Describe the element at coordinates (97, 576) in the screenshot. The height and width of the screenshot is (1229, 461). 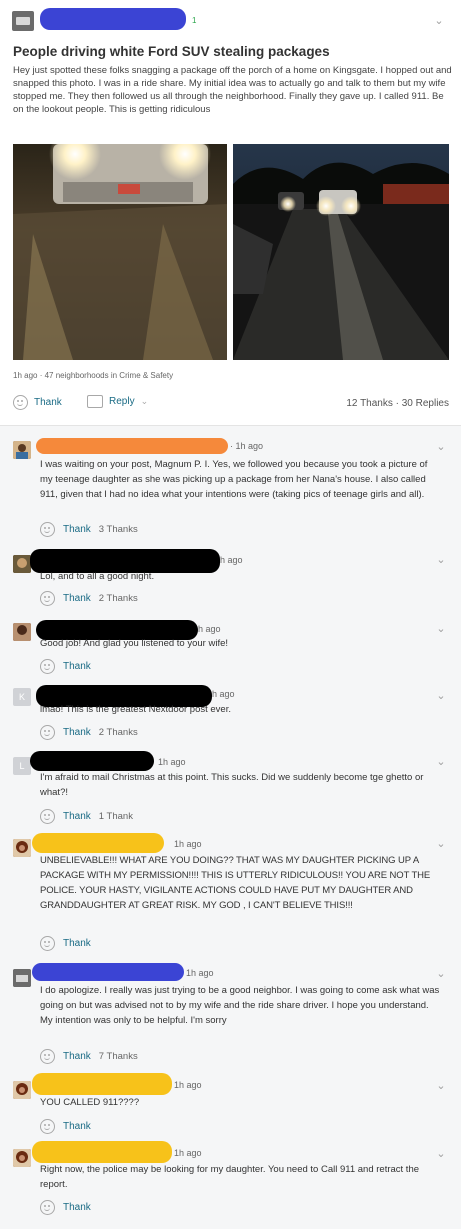
I see `comment-text: Lol, and to all a good night.` at that location.